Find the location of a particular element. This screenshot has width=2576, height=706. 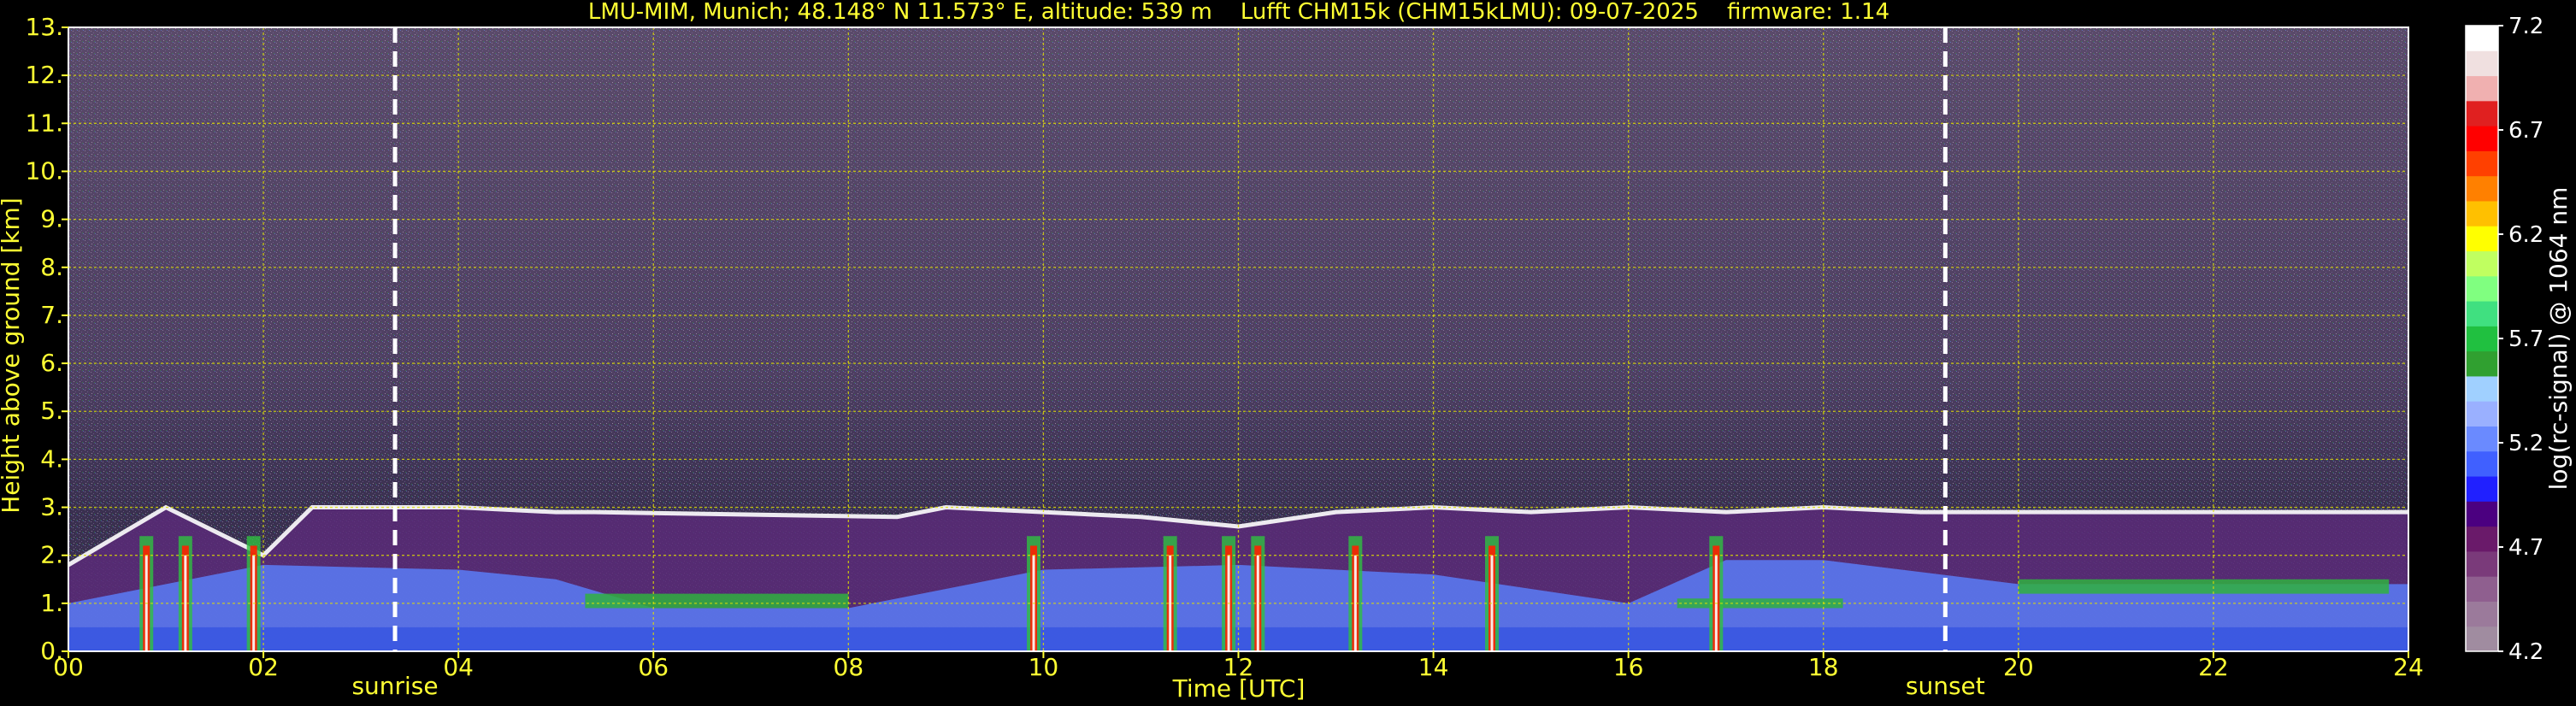

sun-annotations: sunrise sunset is located at coordinates (1167, 686).